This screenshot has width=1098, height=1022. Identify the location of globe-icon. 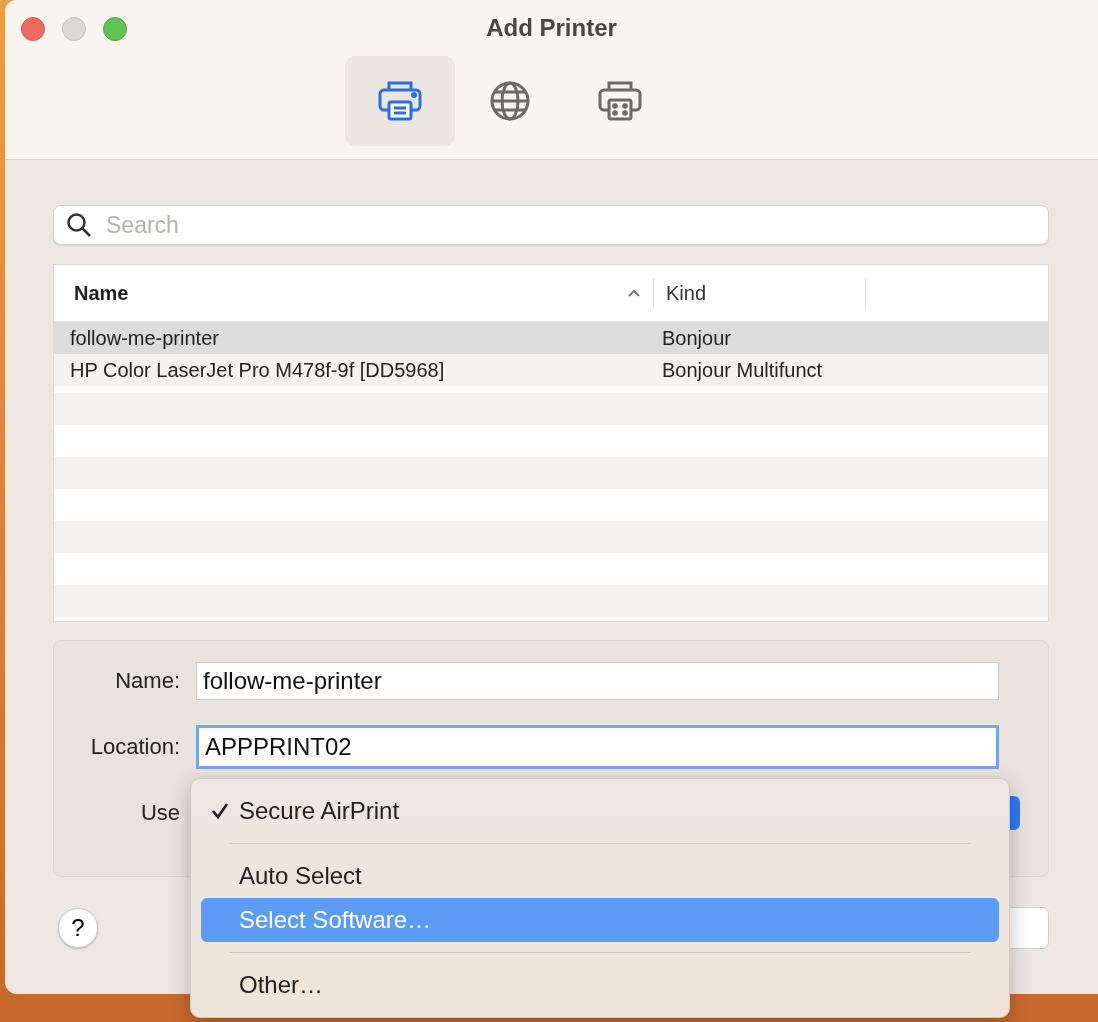
(509, 101).